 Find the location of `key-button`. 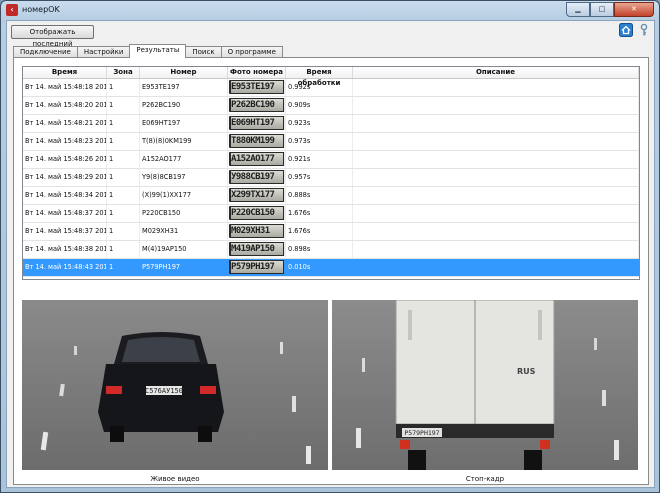

key-button is located at coordinates (644, 30).